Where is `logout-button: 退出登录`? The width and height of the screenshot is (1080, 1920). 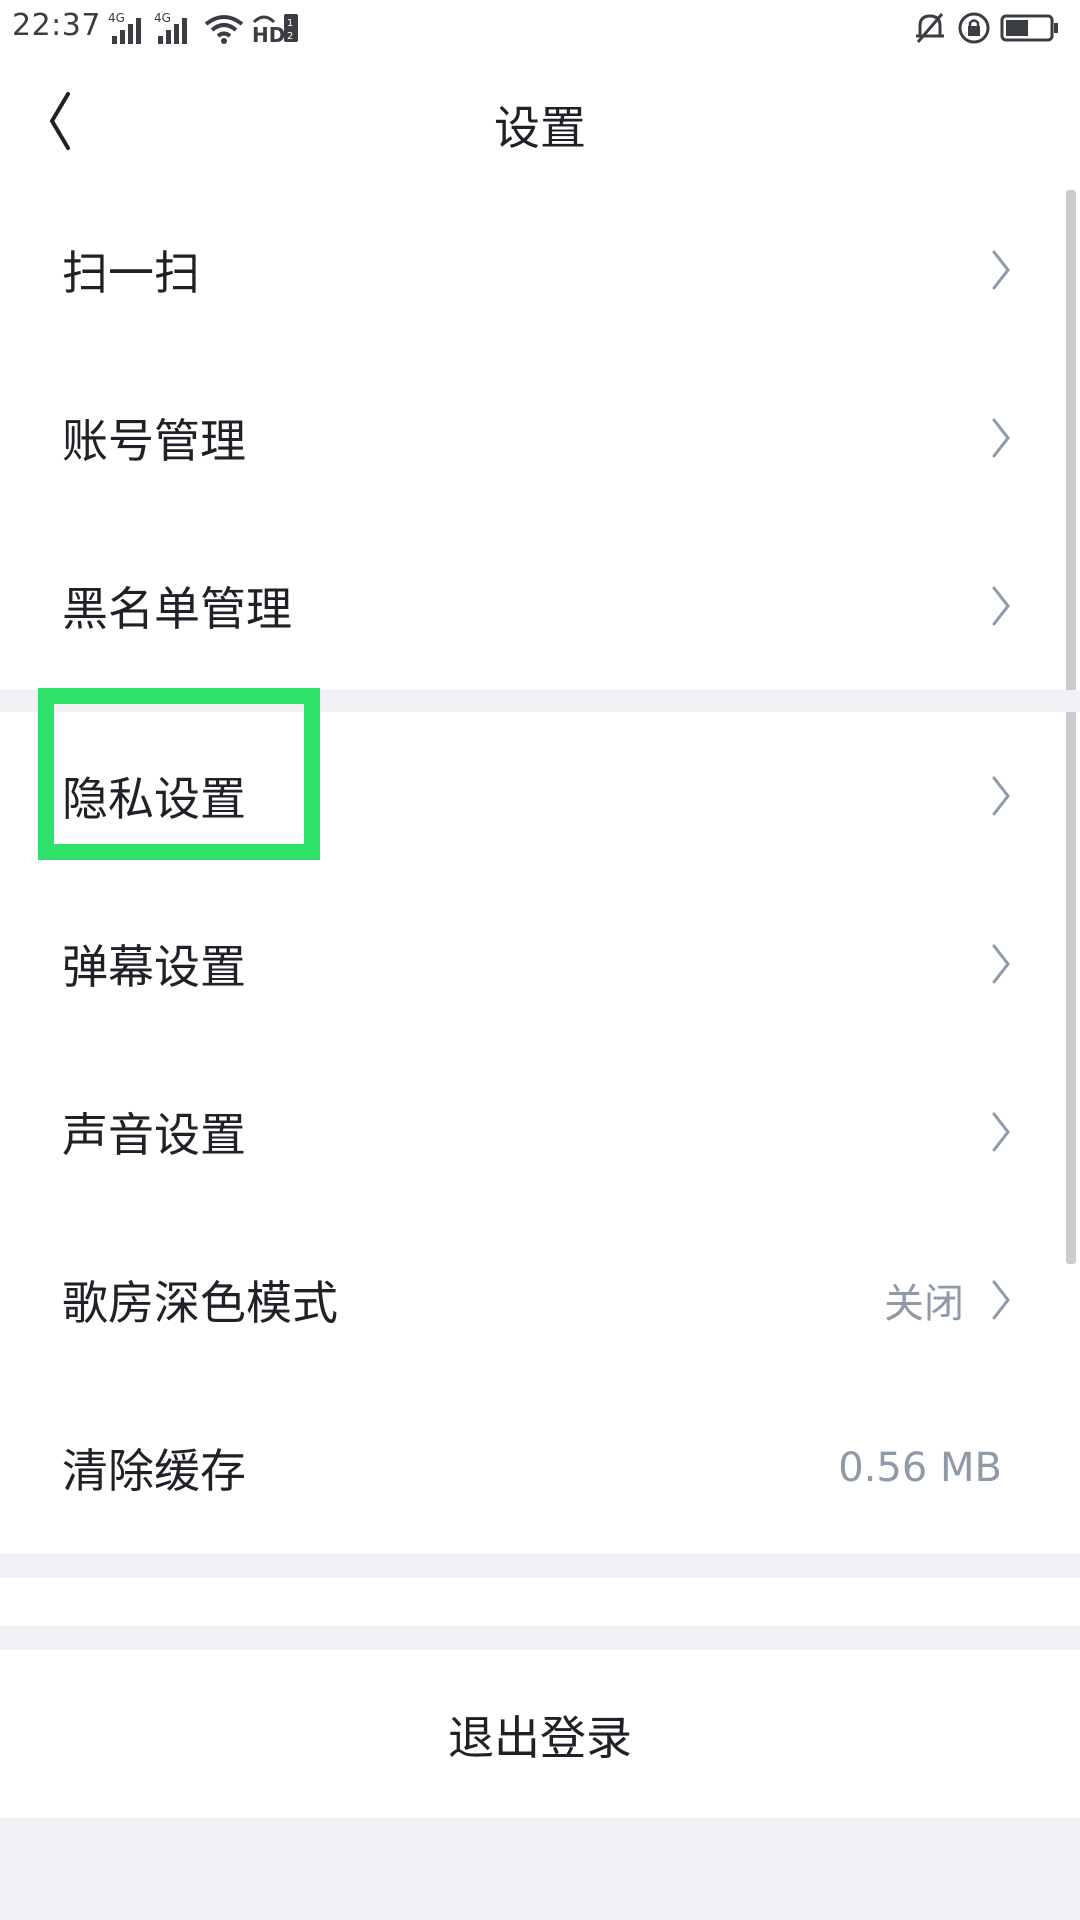
logout-button: 退出登录 is located at coordinates (540, 1735).